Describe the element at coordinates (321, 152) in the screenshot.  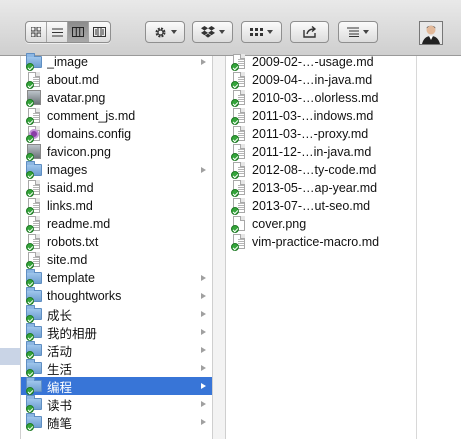
I see `file-row: 2011-12-…in-java.md` at that location.